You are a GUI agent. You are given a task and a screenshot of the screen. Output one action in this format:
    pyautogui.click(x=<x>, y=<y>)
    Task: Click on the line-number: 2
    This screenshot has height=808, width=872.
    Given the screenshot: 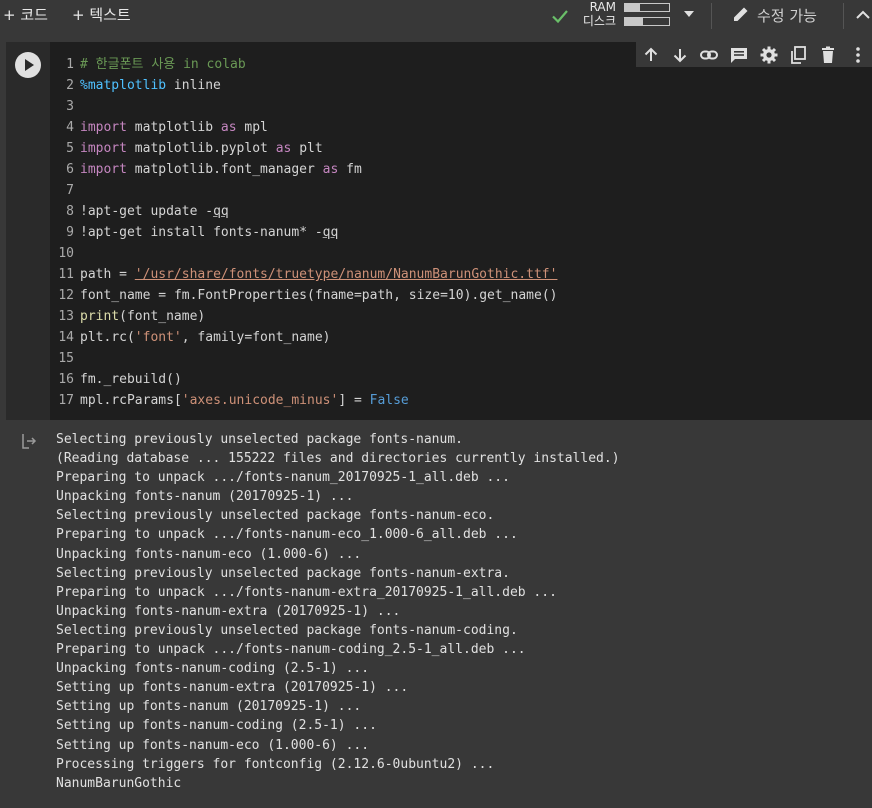 What is the action you would take?
    pyautogui.click(x=70, y=85)
    